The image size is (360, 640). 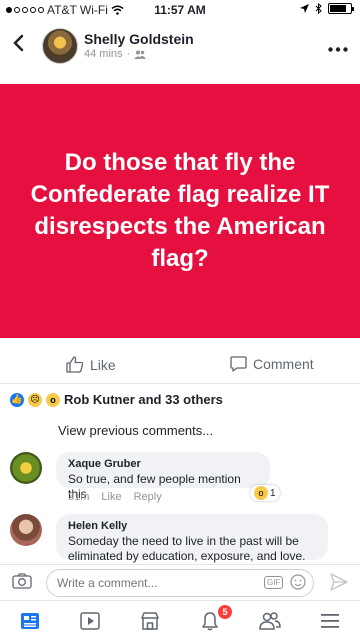 I want to click on comment-button: Comment, so click(x=272, y=364).